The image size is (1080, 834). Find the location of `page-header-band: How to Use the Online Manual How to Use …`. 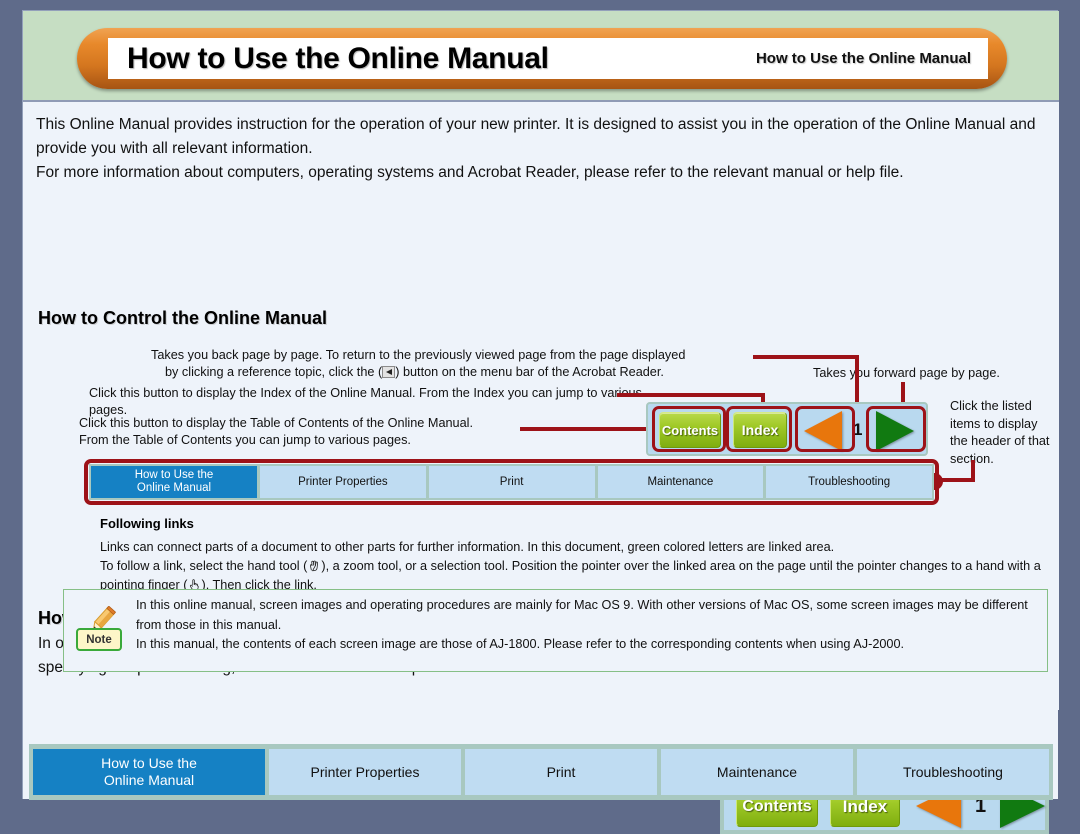

page-header-band: How to Use the Online Manual How to Use … is located at coordinates (541, 55).